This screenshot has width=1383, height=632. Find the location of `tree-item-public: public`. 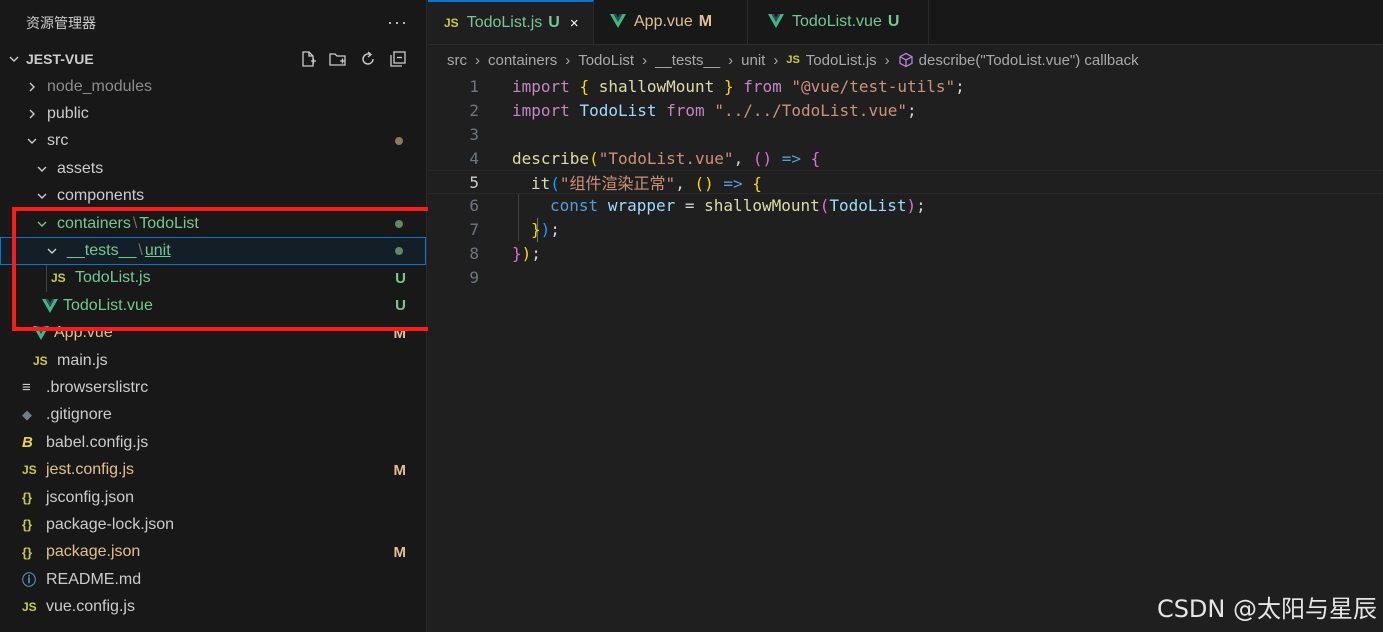

tree-item-public: public is located at coordinates (213, 113).